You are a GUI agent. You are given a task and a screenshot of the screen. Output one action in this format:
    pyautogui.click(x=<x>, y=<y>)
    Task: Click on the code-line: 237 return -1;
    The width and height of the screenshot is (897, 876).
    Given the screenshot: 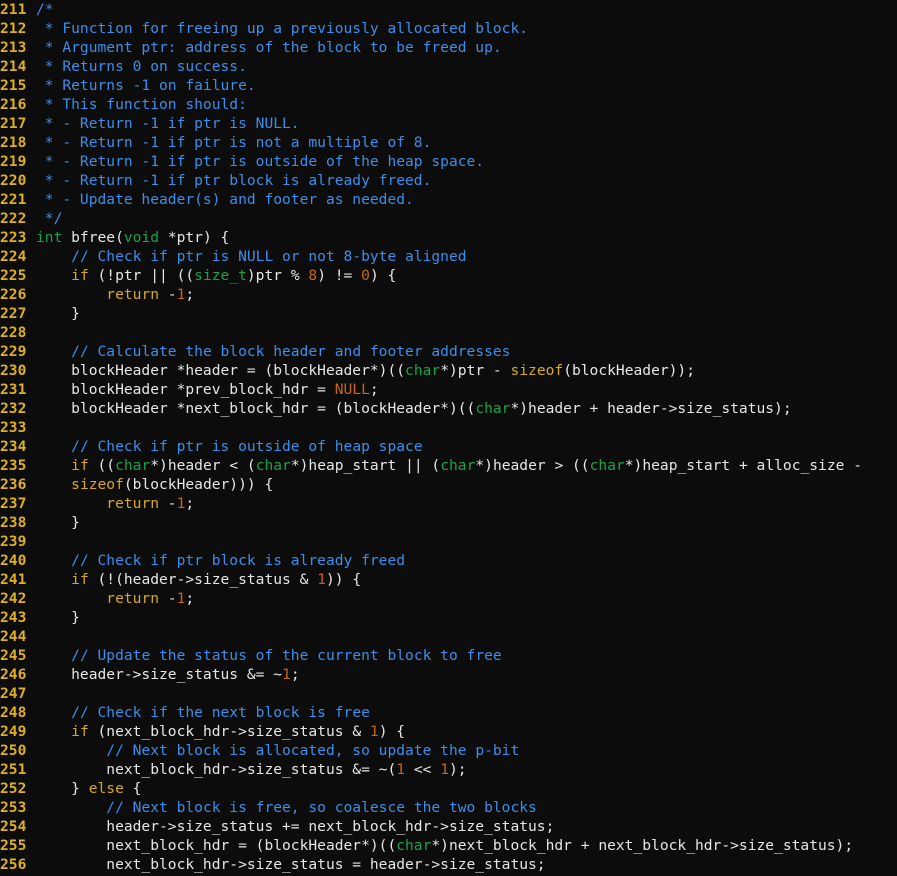 What is the action you would take?
    pyautogui.click(x=448, y=503)
    